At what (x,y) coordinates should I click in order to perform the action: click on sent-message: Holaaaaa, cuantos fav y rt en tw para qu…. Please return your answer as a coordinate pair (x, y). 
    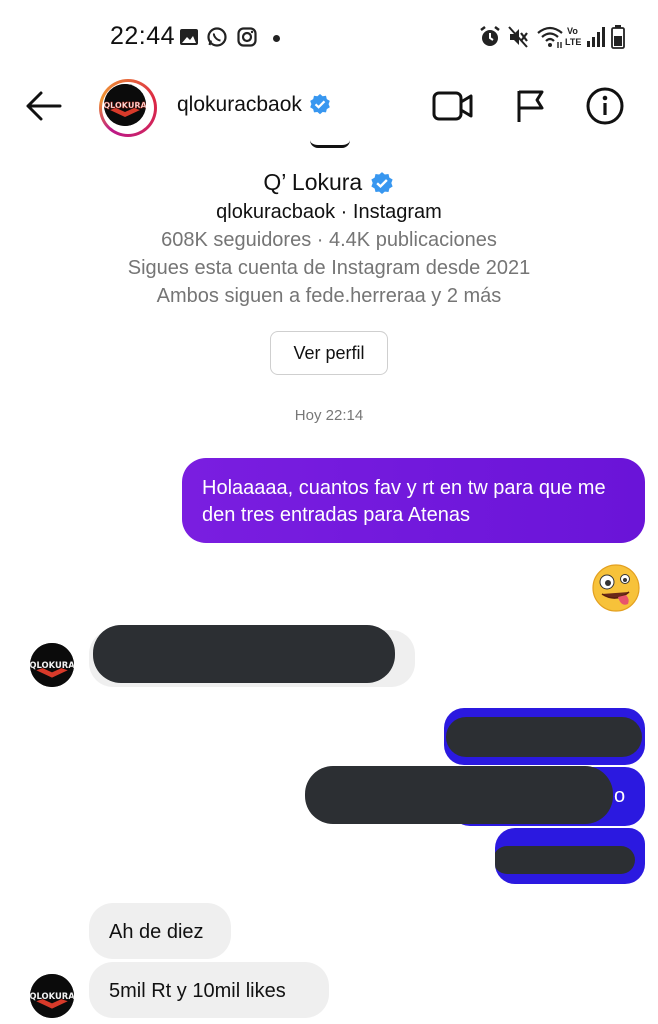
    Looking at the image, I should click on (413, 500).